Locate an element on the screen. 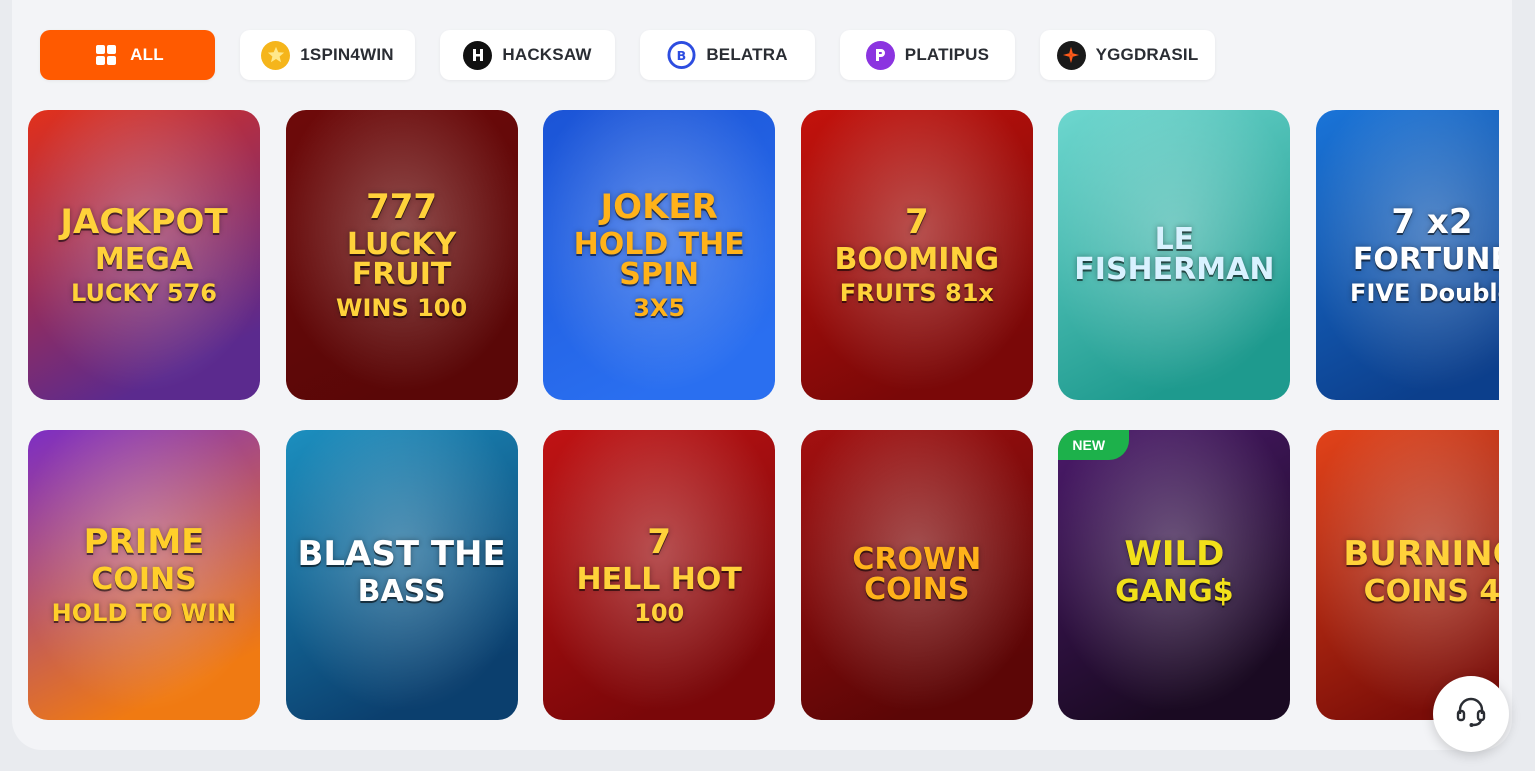  game-title: CROWN COINS is located at coordinates (917, 575).